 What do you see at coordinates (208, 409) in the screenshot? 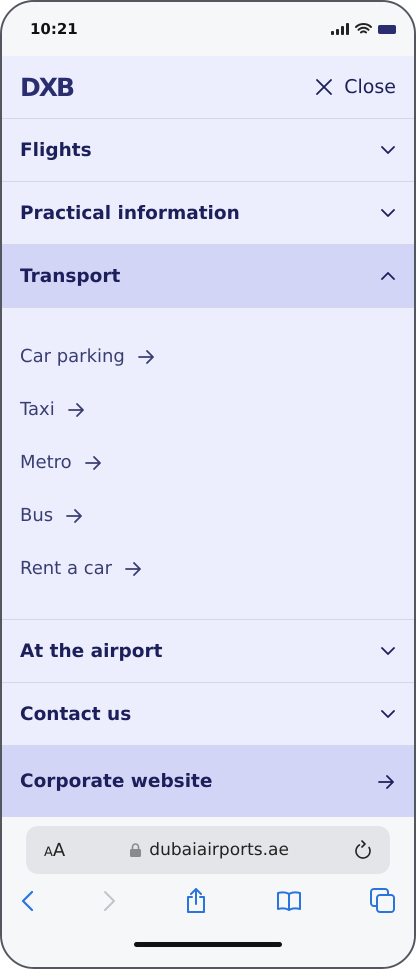
I see `submenu-link: Taxi` at bounding box center [208, 409].